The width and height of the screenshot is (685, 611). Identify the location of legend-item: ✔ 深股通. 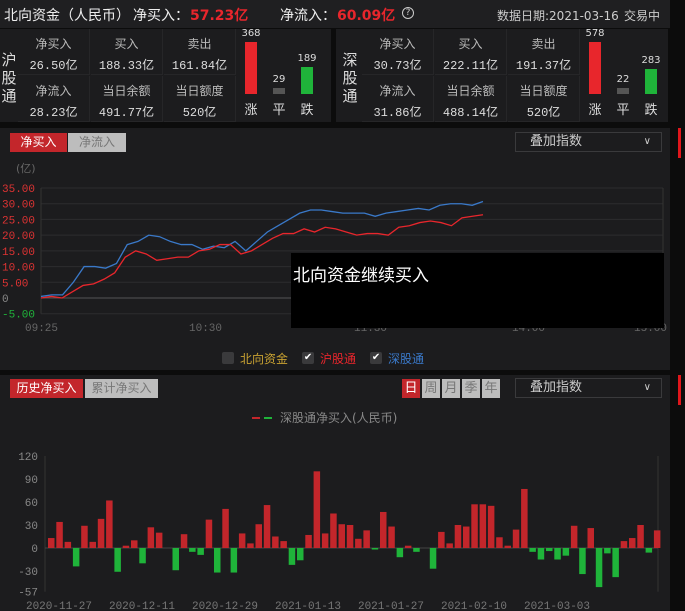
(397, 358).